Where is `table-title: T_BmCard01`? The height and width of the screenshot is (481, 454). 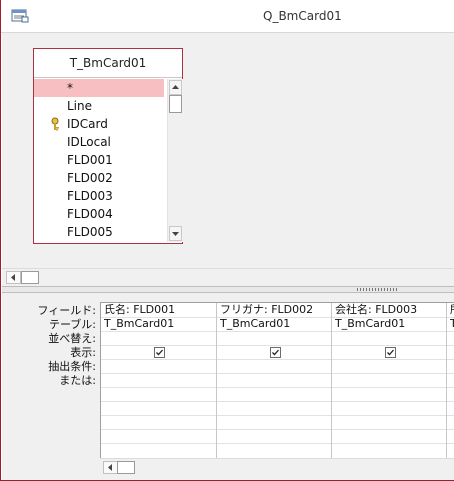 table-title: T_BmCard01 is located at coordinates (108, 63).